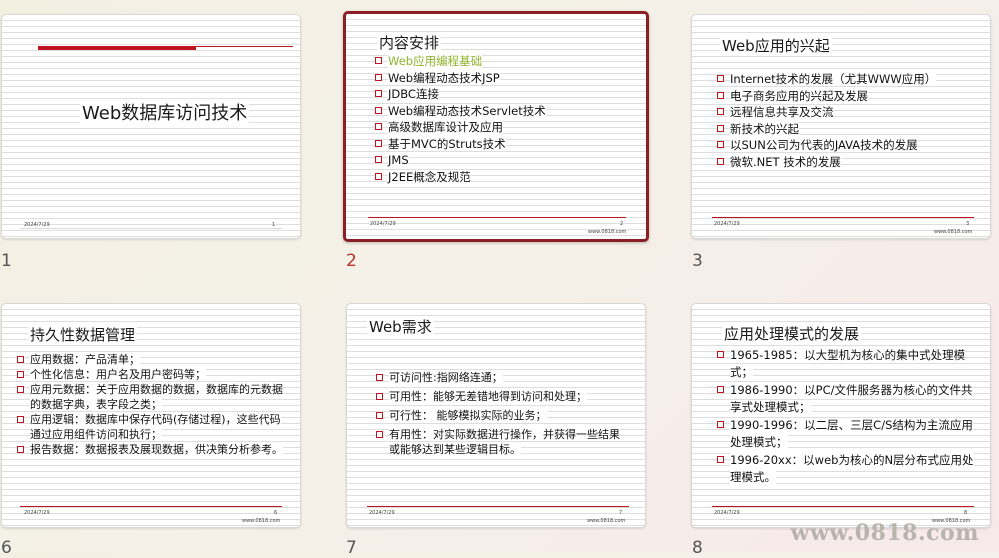  I want to click on bullet-item: 个性化信息：用户名及用户密码等；, so click(152, 374).